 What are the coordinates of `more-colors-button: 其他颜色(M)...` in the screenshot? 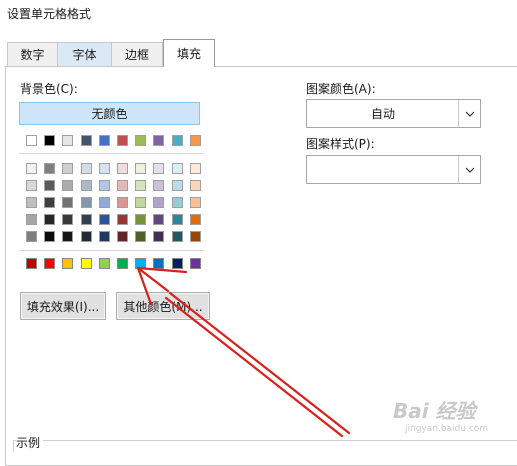 It's located at (163, 306).